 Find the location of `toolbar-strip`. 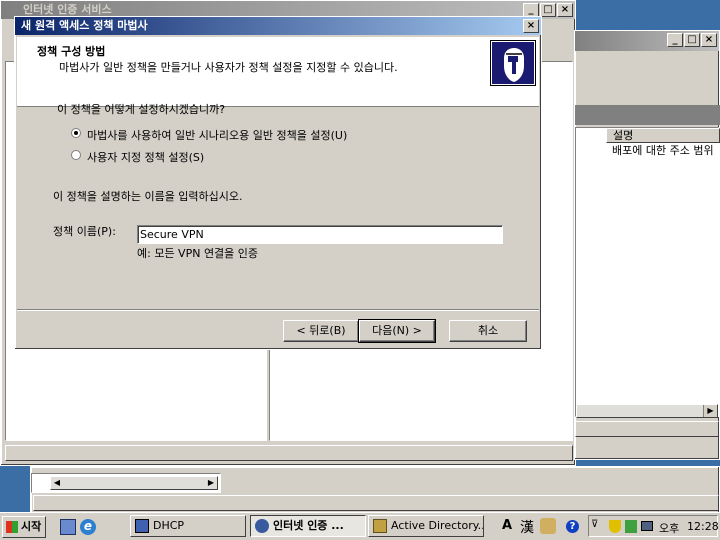

toolbar-strip is located at coordinates (647, 115).